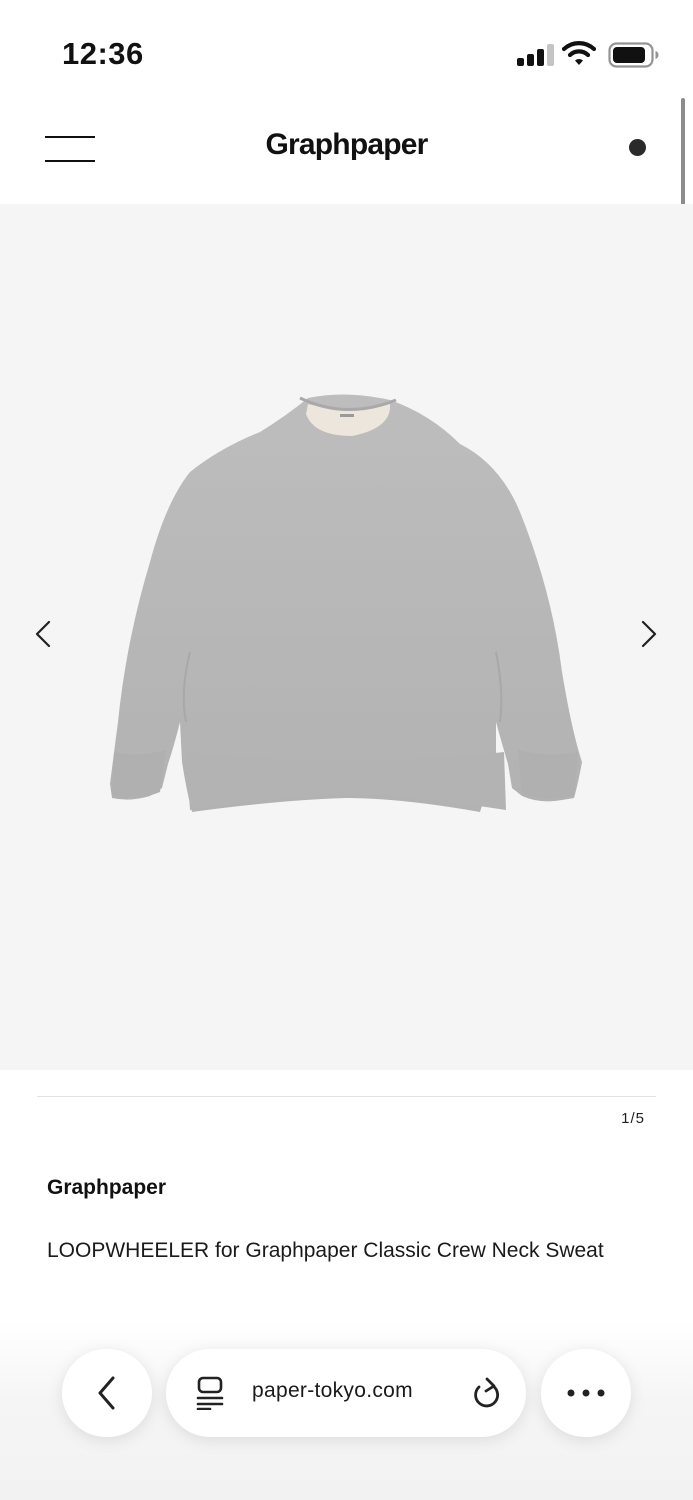 The width and height of the screenshot is (693, 1500). I want to click on cart-icon, so click(637, 147).